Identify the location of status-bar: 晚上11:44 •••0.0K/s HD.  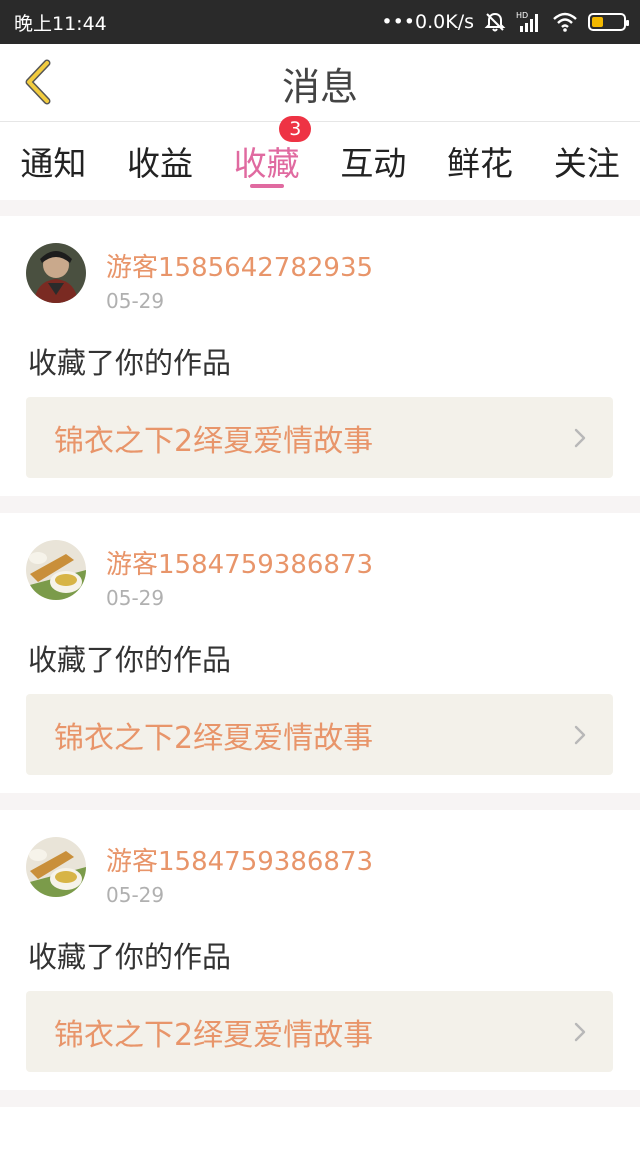
(320, 22).